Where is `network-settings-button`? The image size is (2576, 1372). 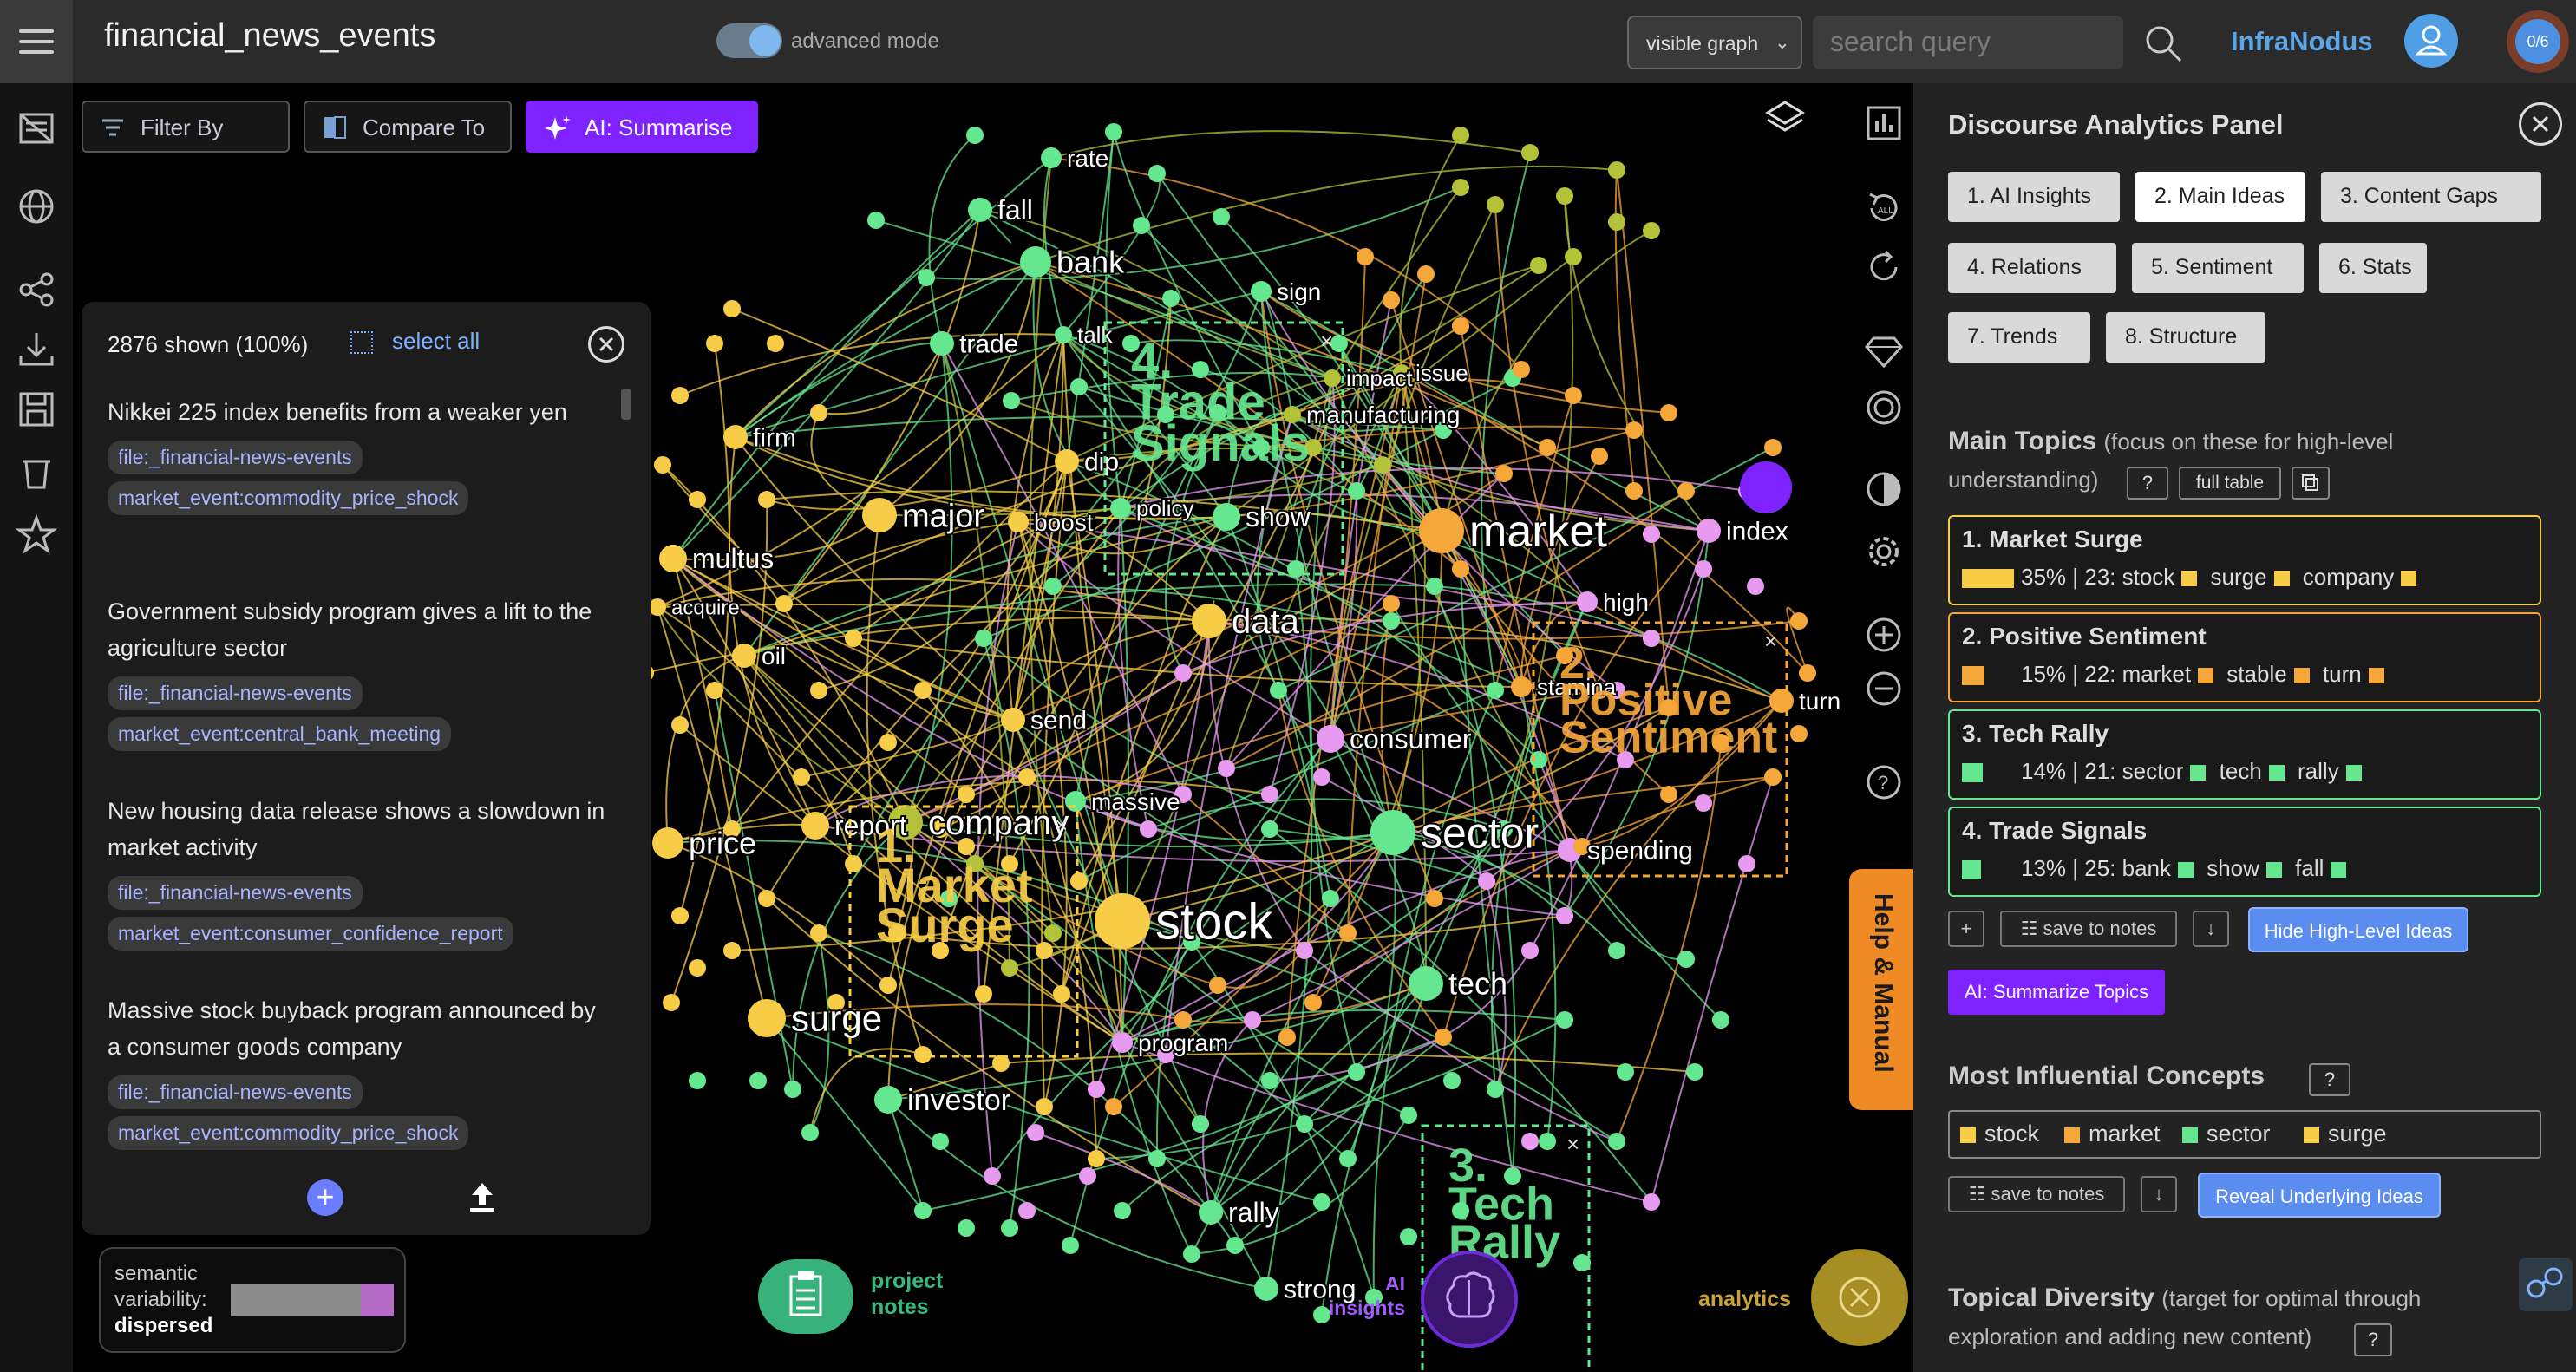
network-settings-button is located at coordinates (2546, 1284).